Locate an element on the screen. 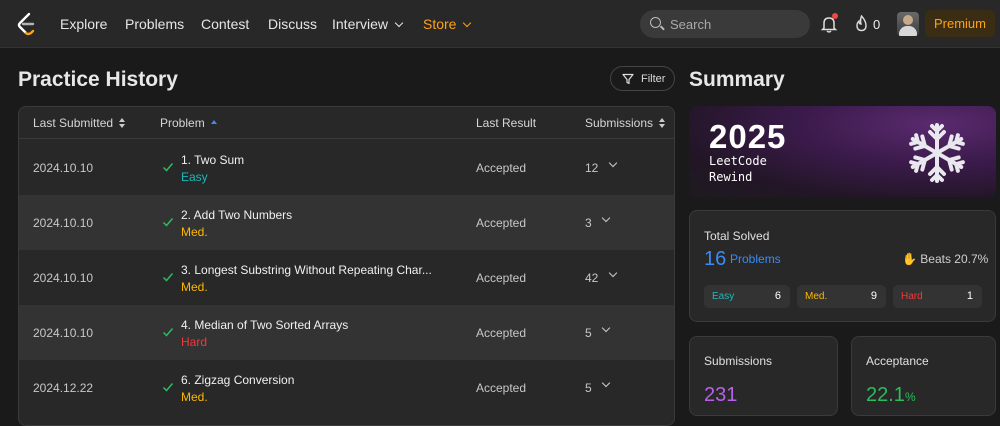  search-icon is located at coordinates (655, 22).